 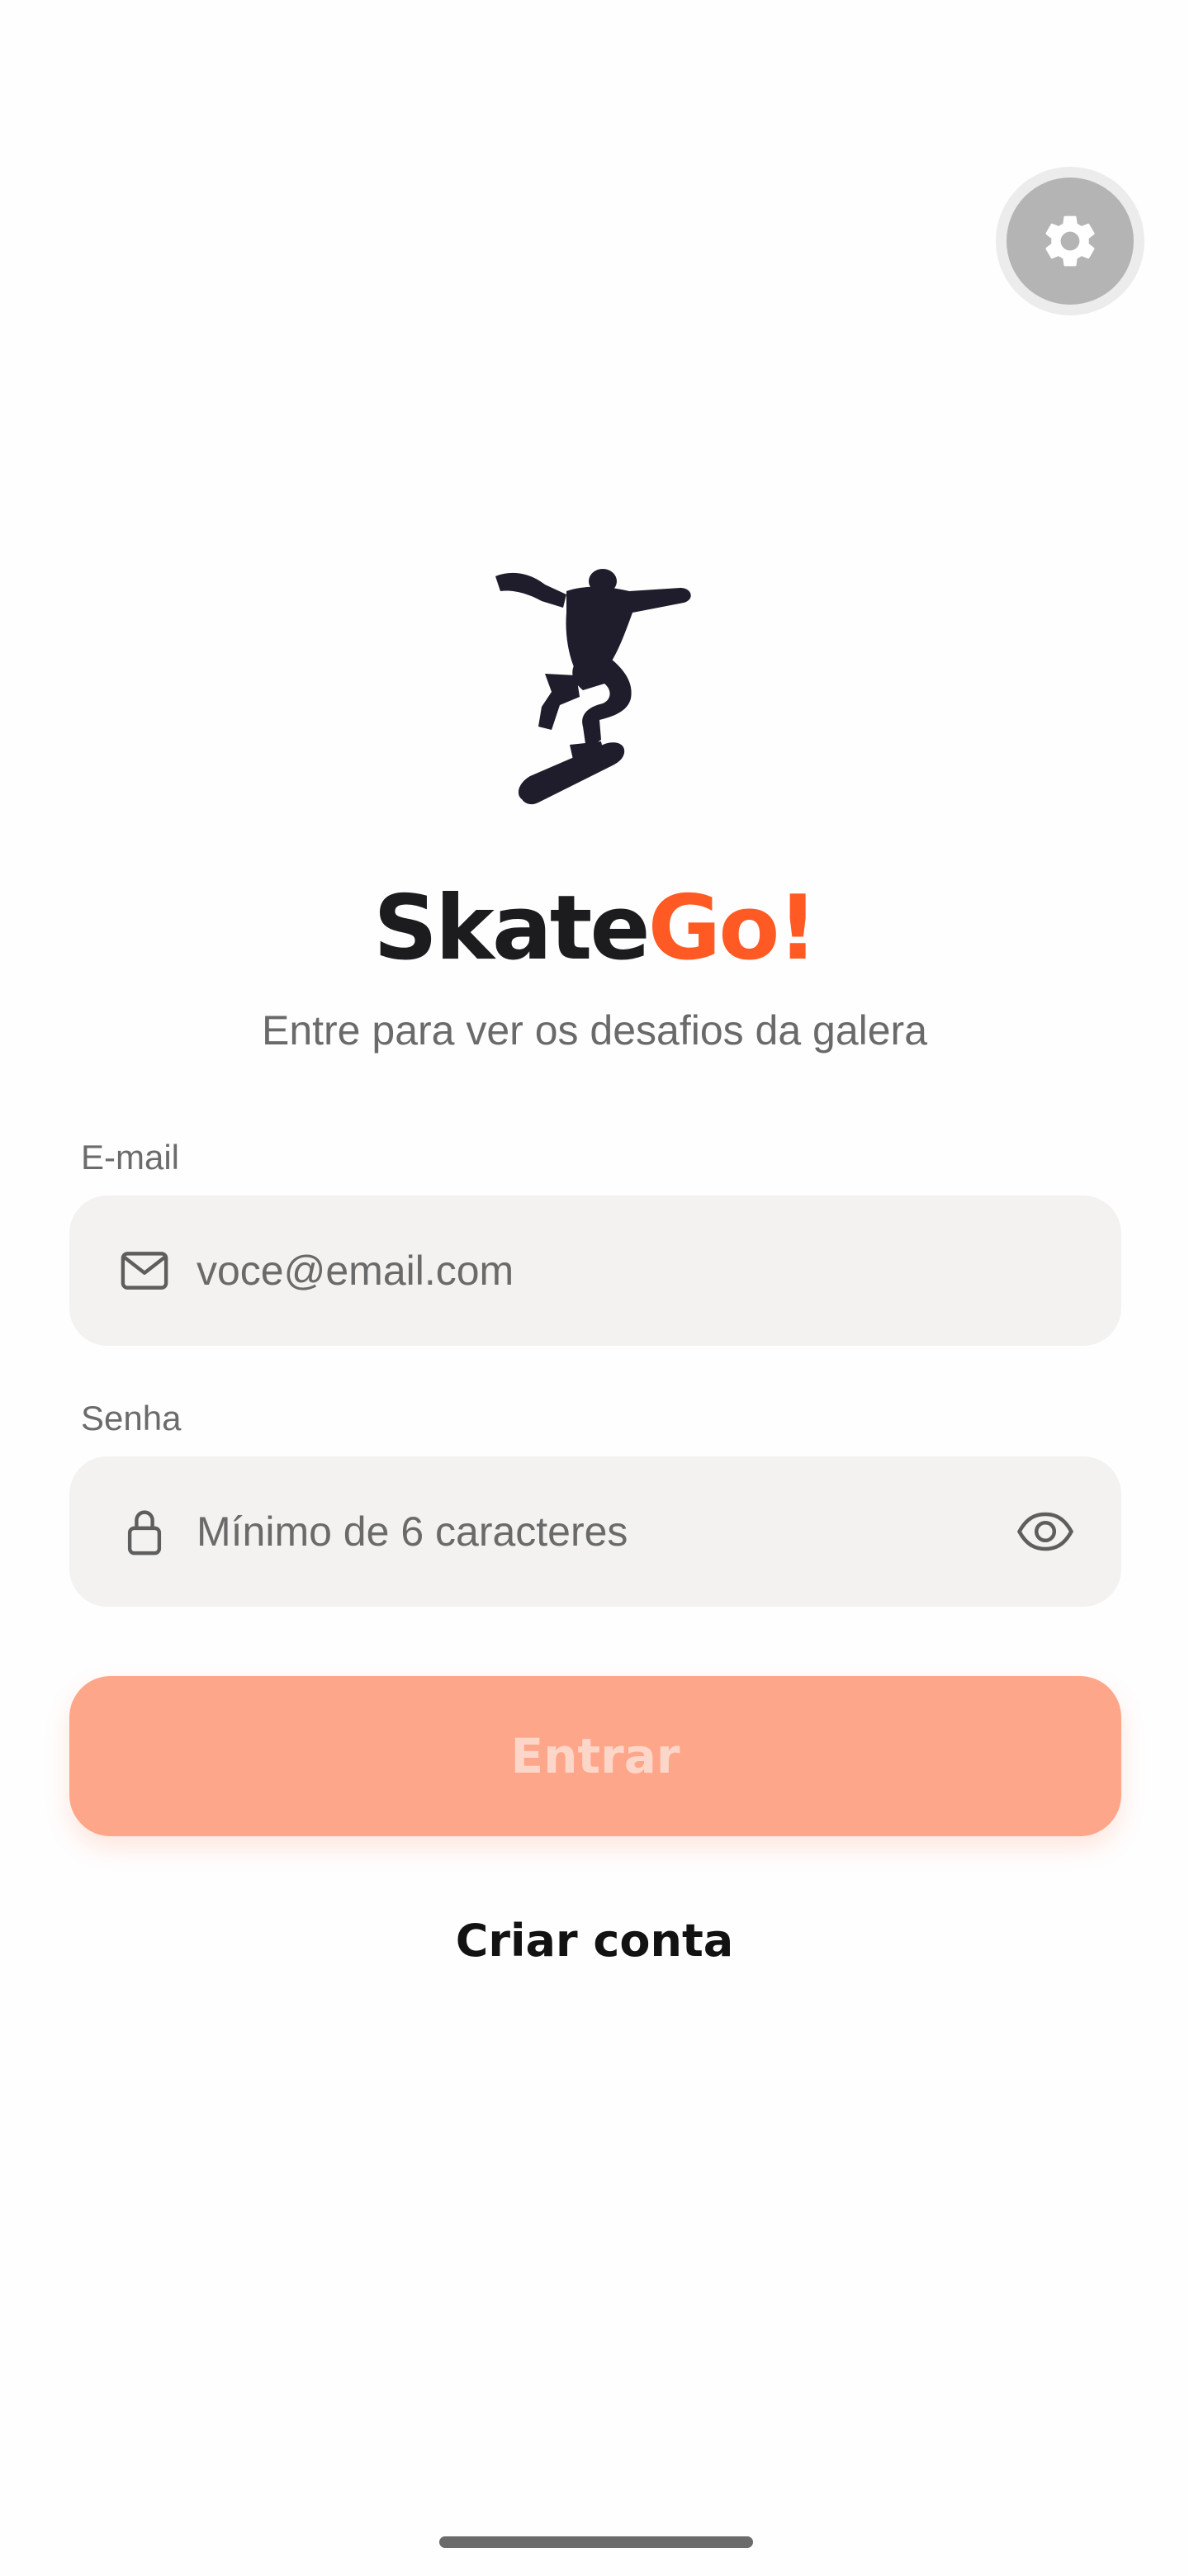 I want to click on app-title-part2: Go!, so click(x=732, y=928).